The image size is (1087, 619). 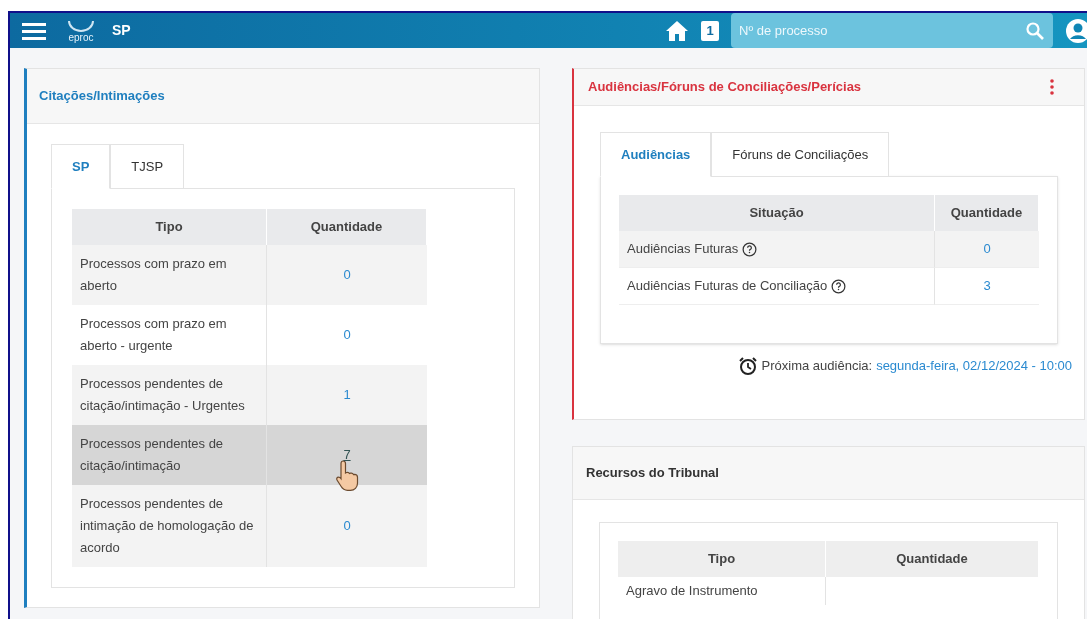 What do you see at coordinates (102, 96) in the screenshot?
I see `card-title: Citações/Intimações` at bounding box center [102, 96].